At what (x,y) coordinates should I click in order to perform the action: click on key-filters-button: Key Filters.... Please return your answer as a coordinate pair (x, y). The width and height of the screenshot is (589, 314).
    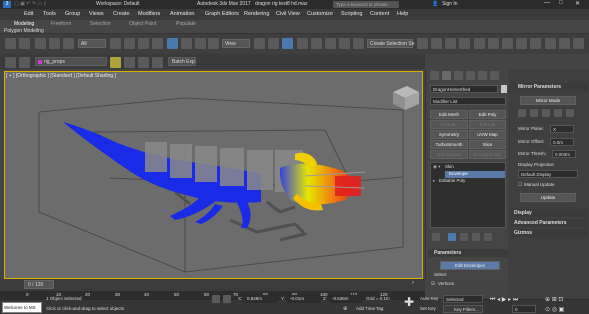
    Looking at the image, I should click on (463, 309).